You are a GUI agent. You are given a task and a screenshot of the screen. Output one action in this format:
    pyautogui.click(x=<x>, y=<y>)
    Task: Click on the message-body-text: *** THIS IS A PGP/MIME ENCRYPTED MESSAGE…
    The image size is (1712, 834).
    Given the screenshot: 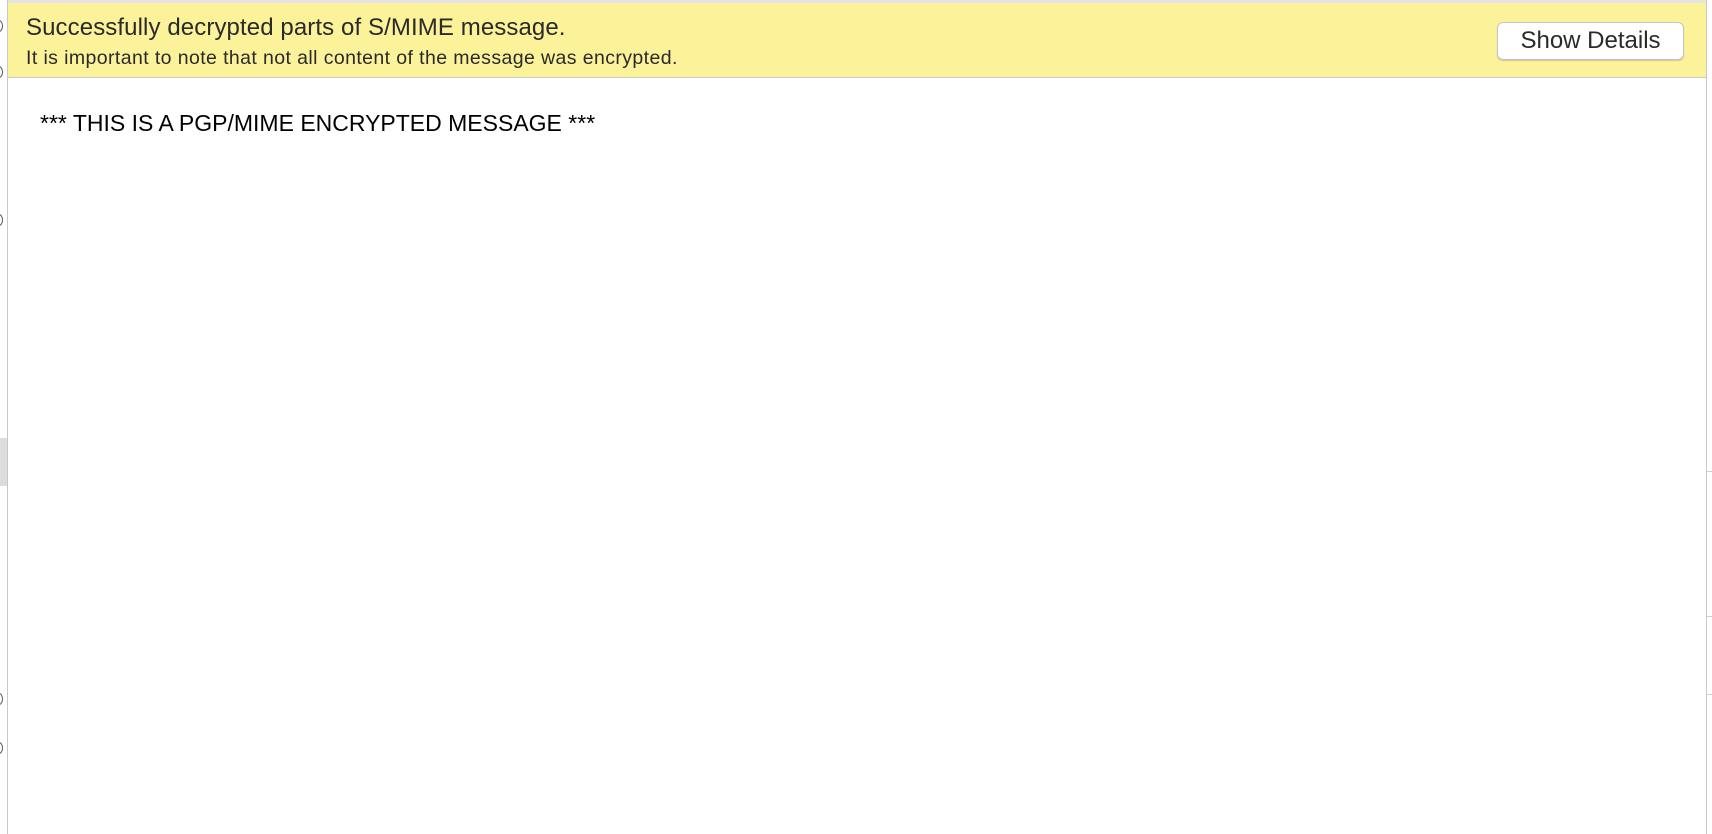 What is the action you would take?
    pyautogui.click(x=318, y=123)
    